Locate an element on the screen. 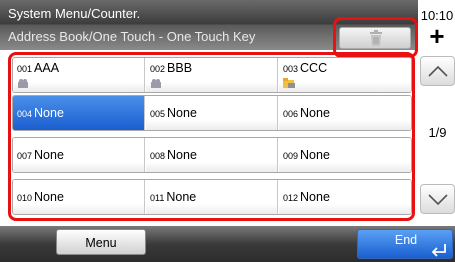 The width and height of the screenshot is (455, 262). add-button: + is located at coordinates (437, 36).